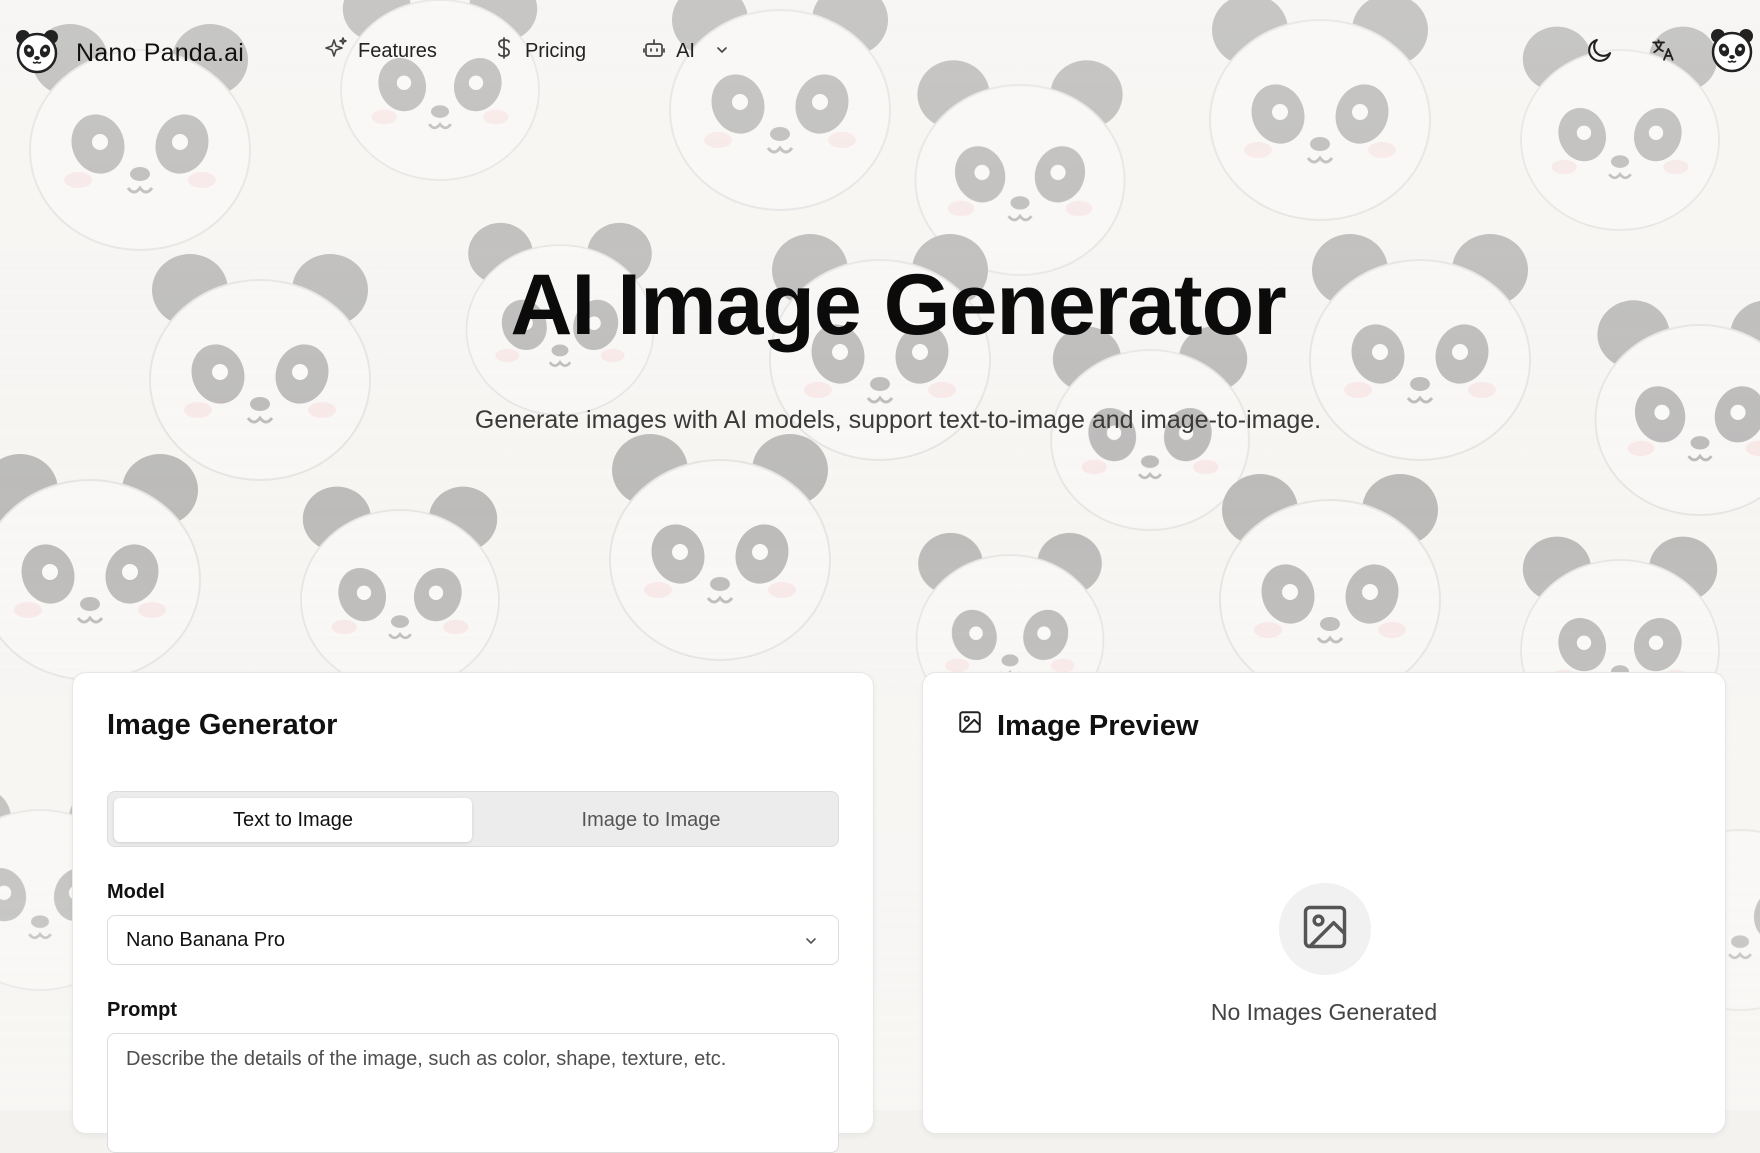 Image resolution: width=1760 pixels, height=1153 pixels. I want to click on image-placeholder-icon, so click(1325, 929).